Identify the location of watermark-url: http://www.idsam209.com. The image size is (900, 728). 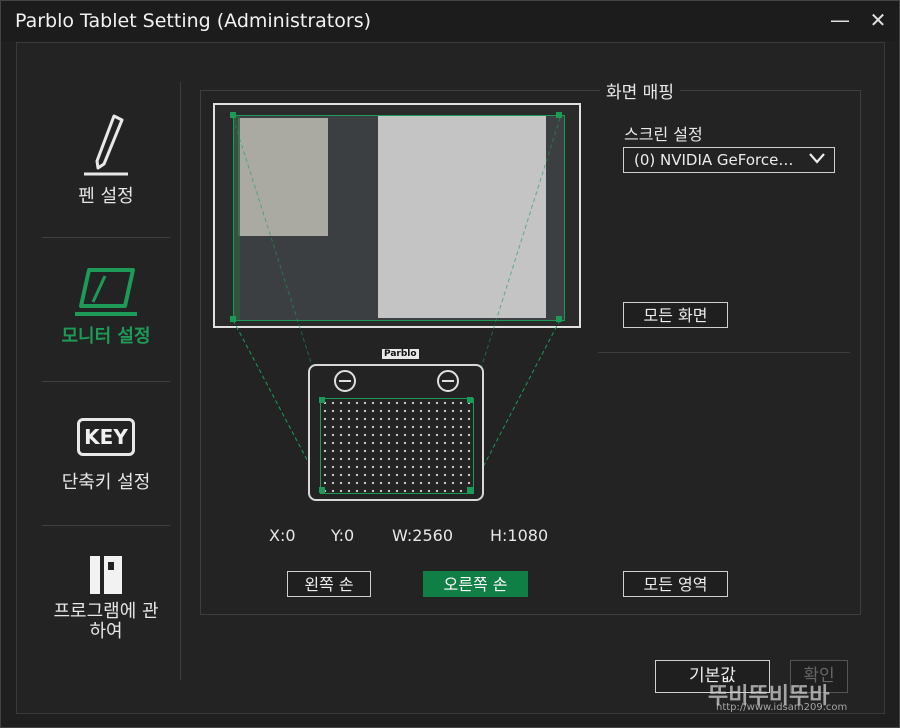
(782, 707).